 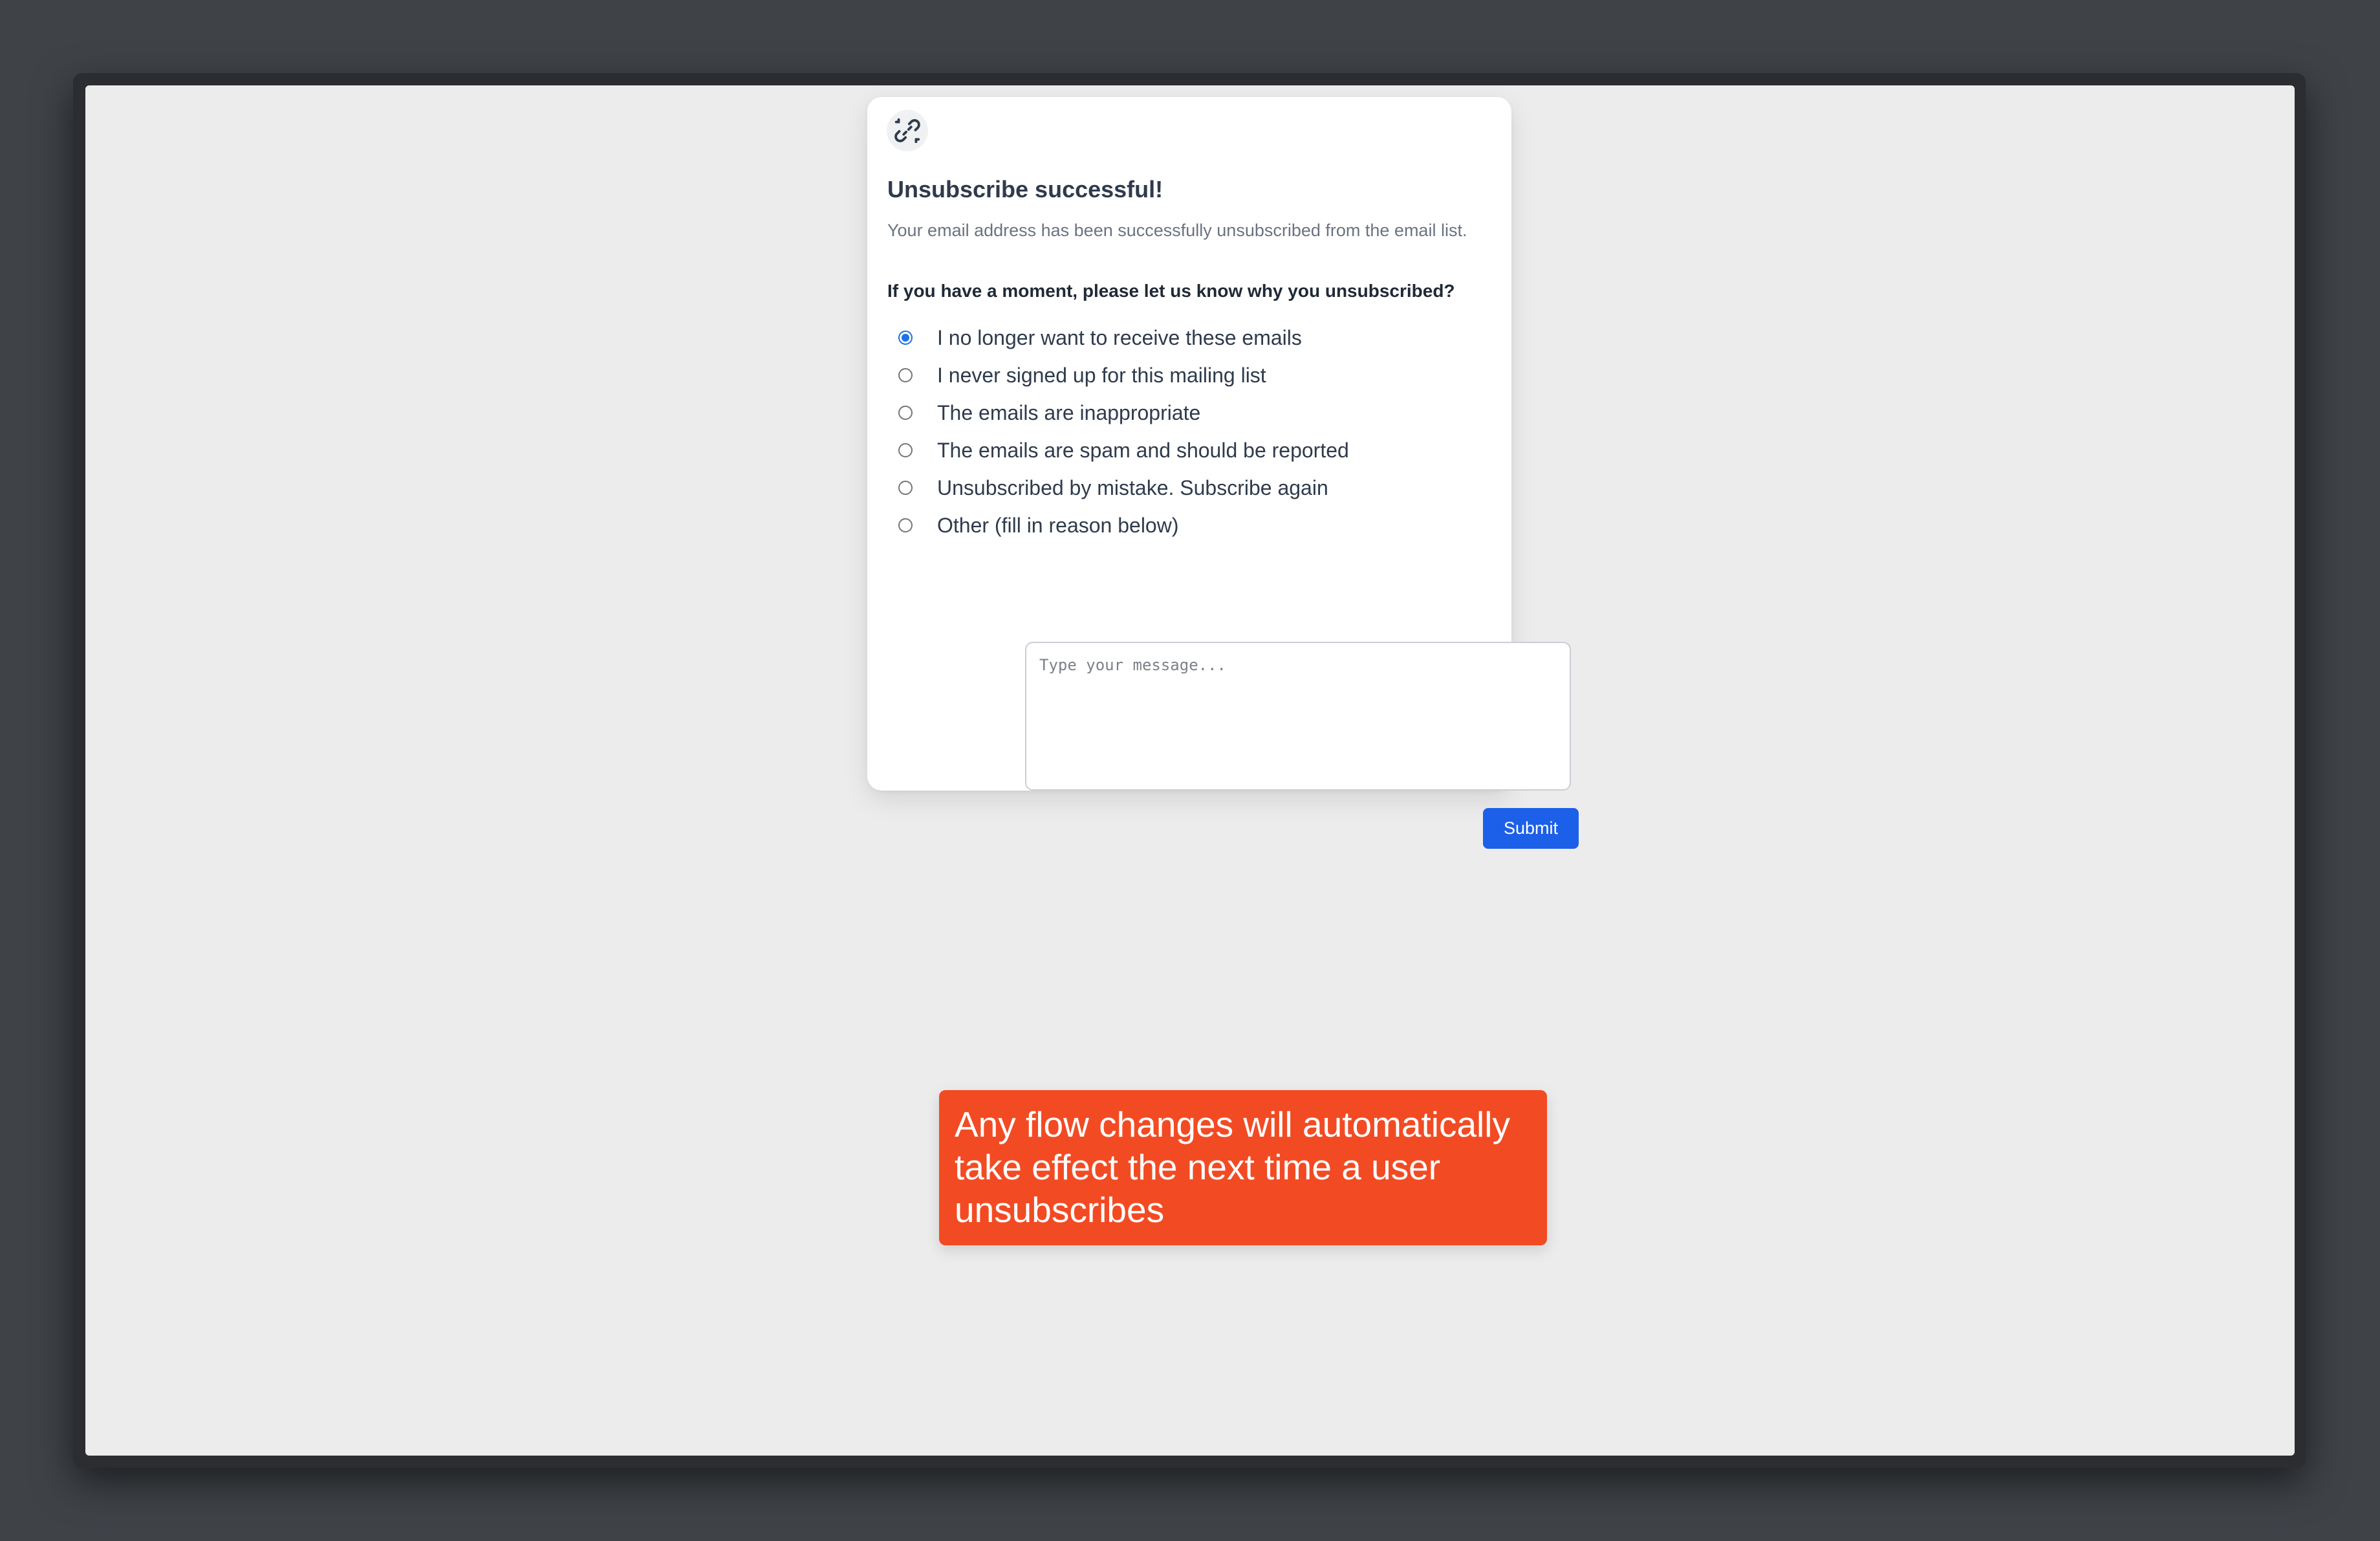 What do you see at coordinates (1119, 337) in the screenshot?
I see `reason-option-label: I no longer want to receive these emails` at bounding box center [1119, 337].